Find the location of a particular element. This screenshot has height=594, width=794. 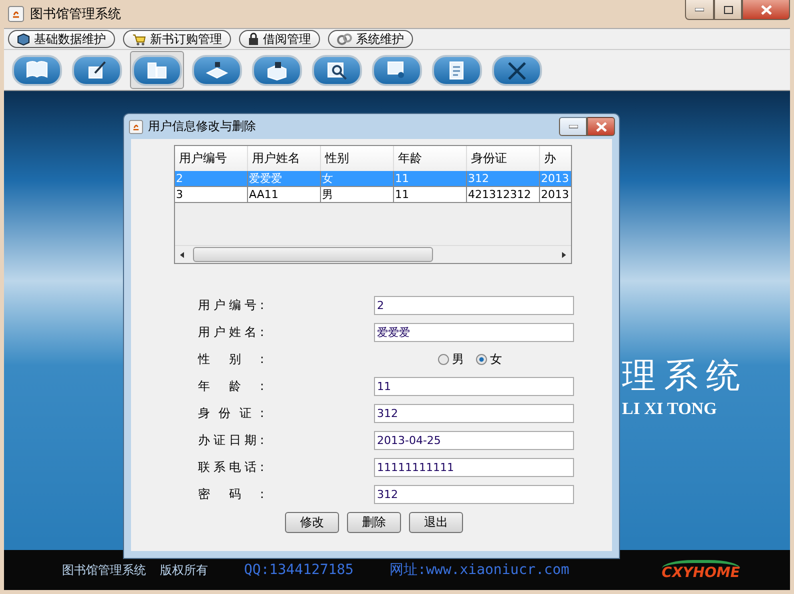

input-field: 11111111111 is located at coordinates (474, 467).